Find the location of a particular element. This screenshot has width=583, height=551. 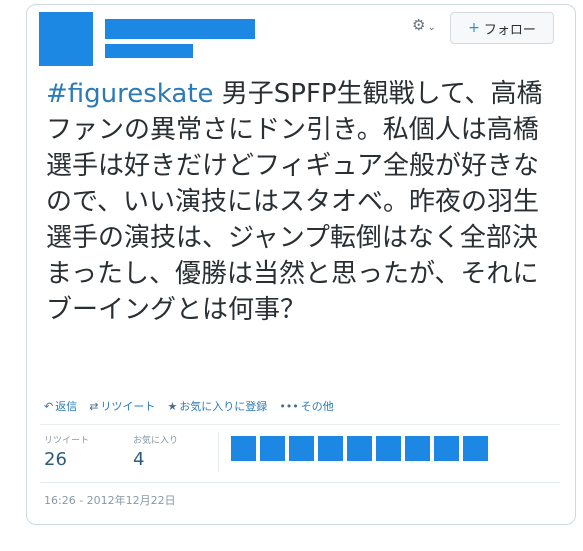

tweet-actions: ↶ 返信 ⇄ リツイート ★ お気に入りに登録 ••• その他 is located at coordinates (189, 406).